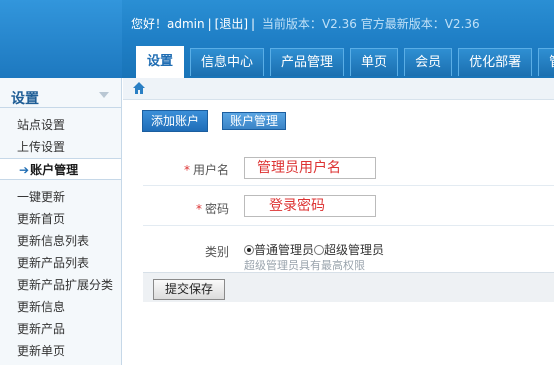  Describe the element at coordinates (428, 62) in the screenshot. I see `tab-member: 会员` at that location.